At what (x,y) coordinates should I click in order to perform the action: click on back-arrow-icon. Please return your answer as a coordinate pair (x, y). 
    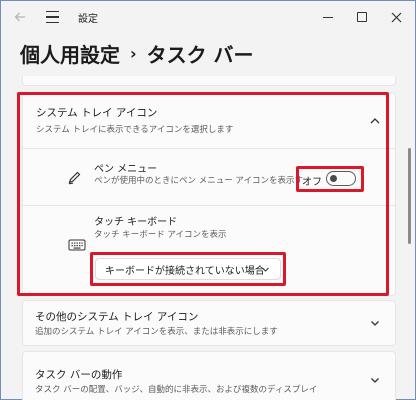
    Looking at the image, I should click on (20, 17).